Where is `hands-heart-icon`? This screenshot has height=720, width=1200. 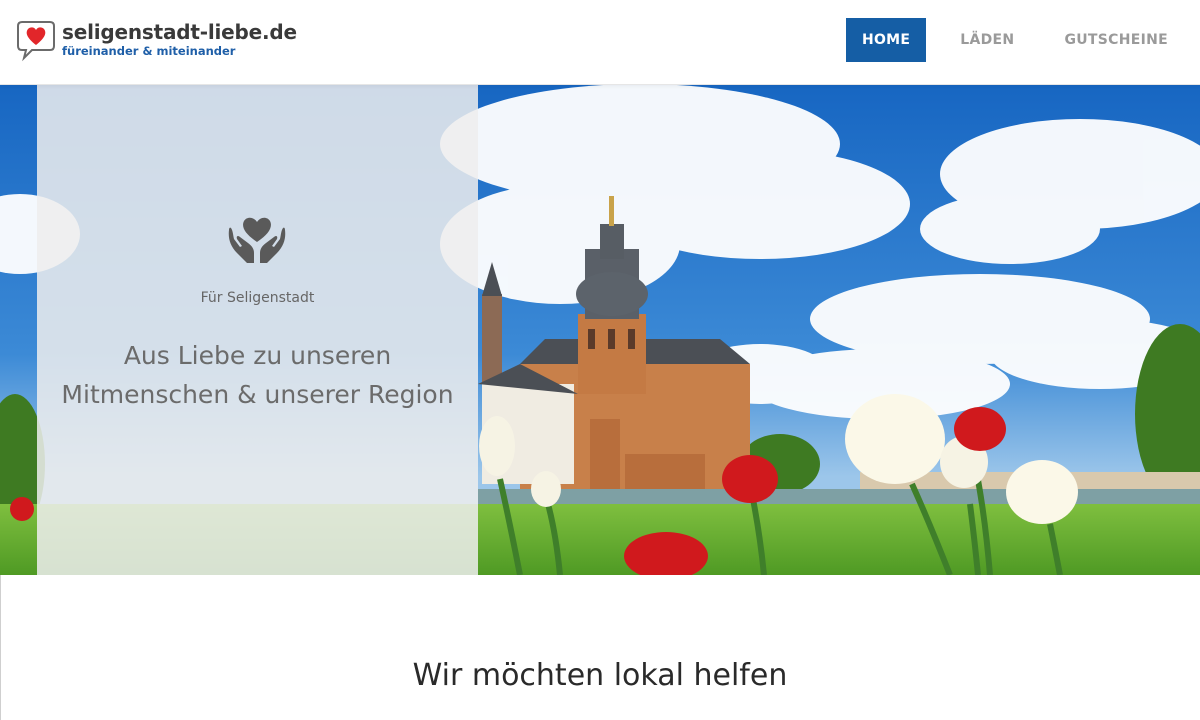
hands-heart-icon is located at coordinates (257, 240).